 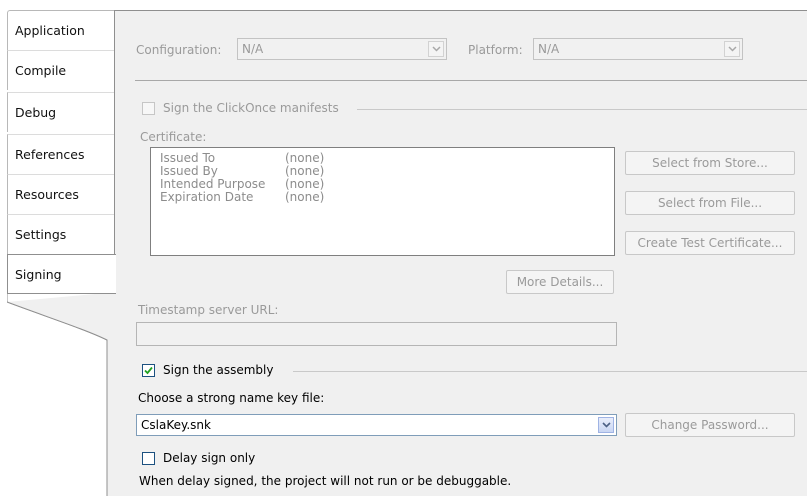 I want to click on configuration-label: Configuration:, so click(x=179, y=50).